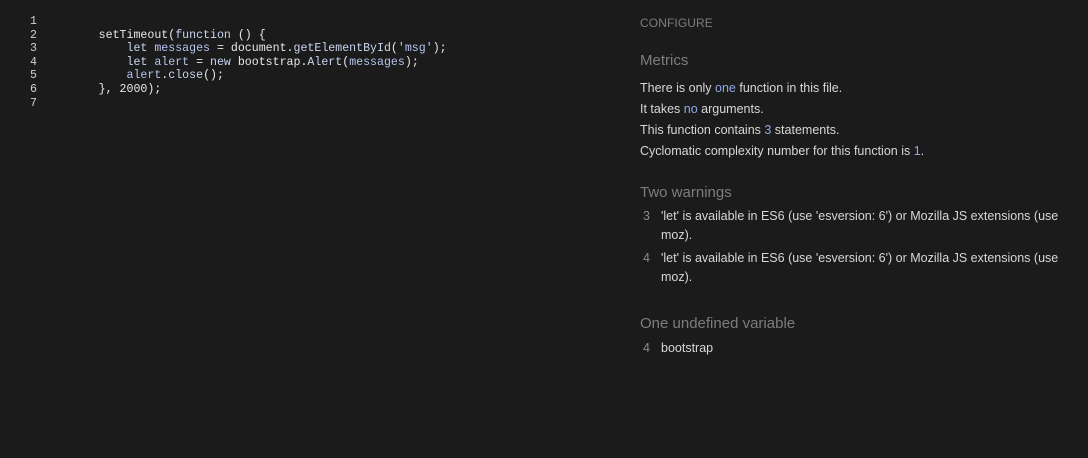 The height and width of the screenshot is (458, 1088). What do you see at coordinates (415, 49) in the screenshot?
I see `code-token: 'msg'` at bounding box center [415, 49].